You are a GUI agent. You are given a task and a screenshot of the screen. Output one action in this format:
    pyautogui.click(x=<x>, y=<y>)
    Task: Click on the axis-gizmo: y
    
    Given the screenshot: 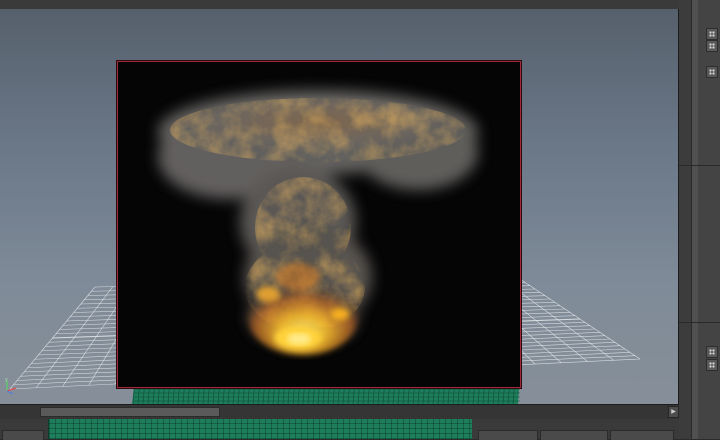 What is the action you would take?
    pyautogui.click(x=13, y=385)
    